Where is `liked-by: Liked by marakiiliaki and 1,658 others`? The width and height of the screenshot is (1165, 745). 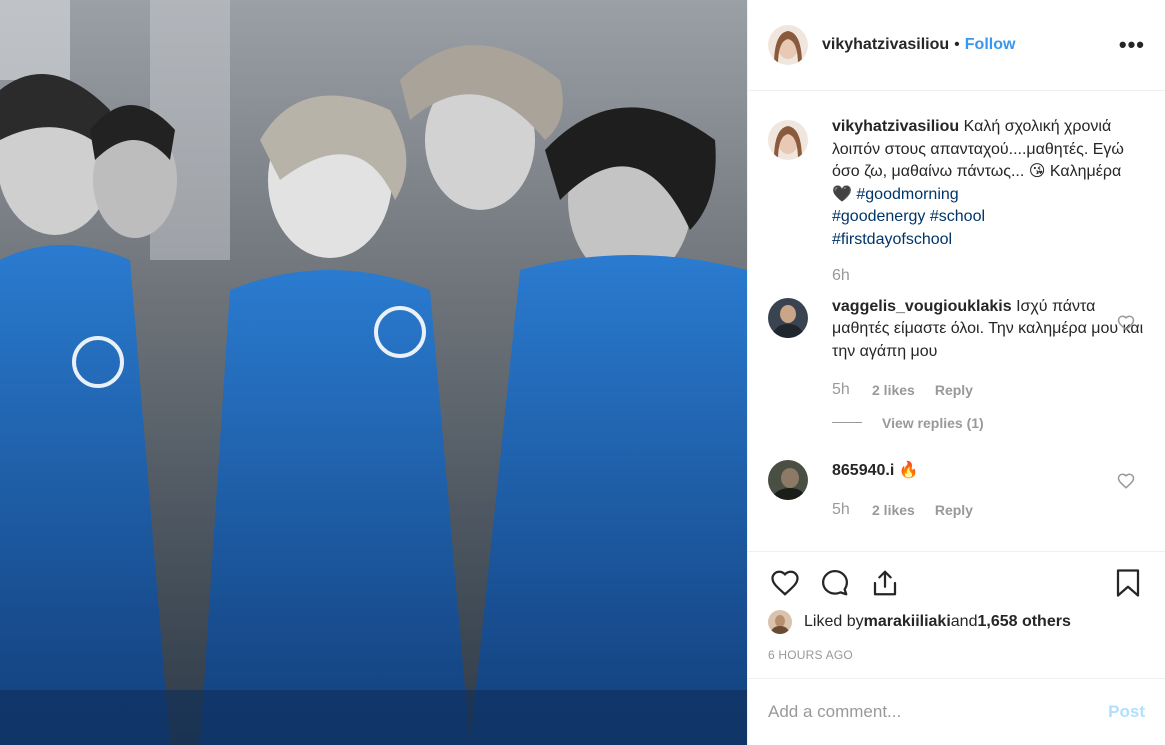
liked-by: Liked by marakiiliaki and 1,658 others is located at coordinates (956, 622).